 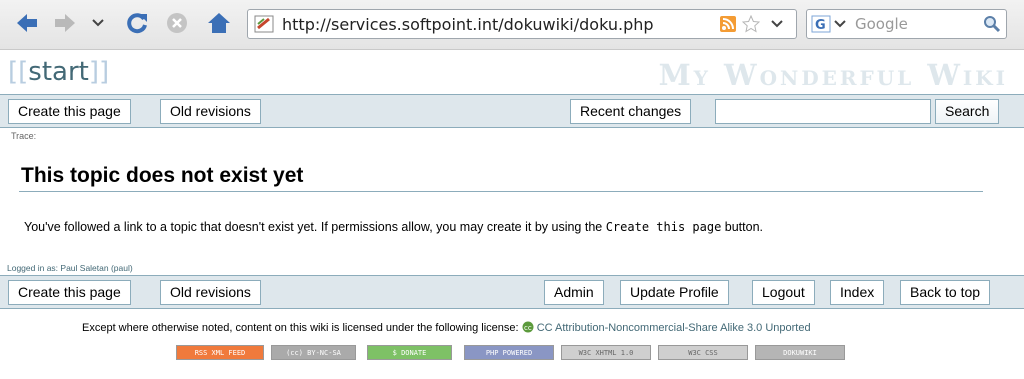 I want to click on reload-button, so click(x=137, y=23).